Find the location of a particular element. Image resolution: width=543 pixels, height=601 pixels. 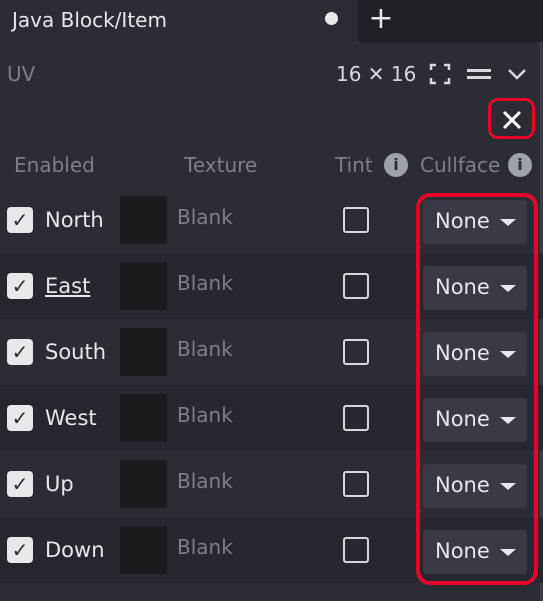

column-header-texture: Texture is located at coordinates (221, 165).